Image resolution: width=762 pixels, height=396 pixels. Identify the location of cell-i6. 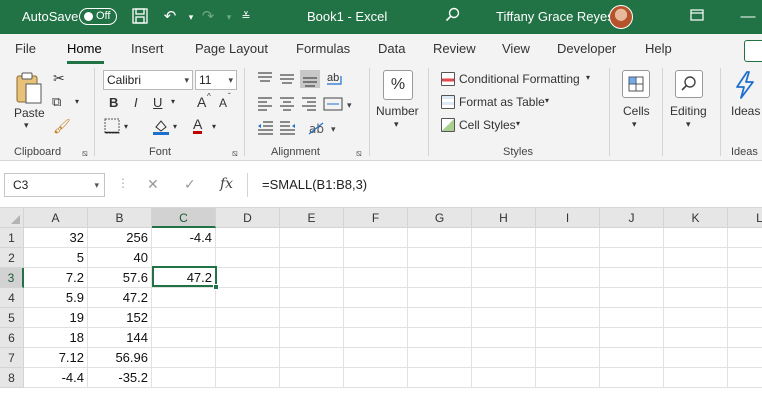
(568, 338).